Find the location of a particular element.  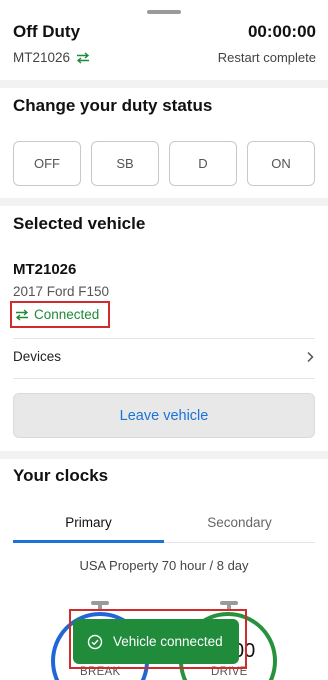

connection-status-label: Connected is located at coordinates (67, 314).